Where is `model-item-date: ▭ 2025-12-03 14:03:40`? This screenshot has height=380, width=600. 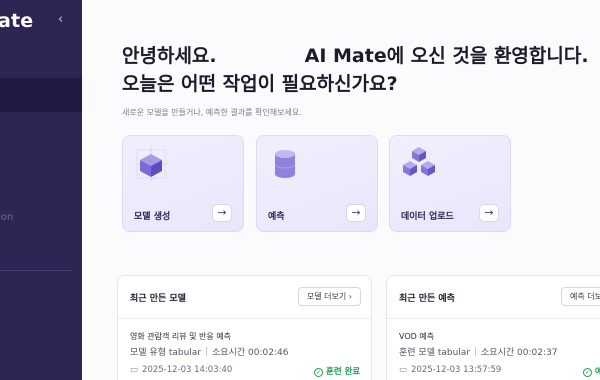
model-item-date: ▭ 2025-12-03 14:03:40 is located at coordinates (181, 370).